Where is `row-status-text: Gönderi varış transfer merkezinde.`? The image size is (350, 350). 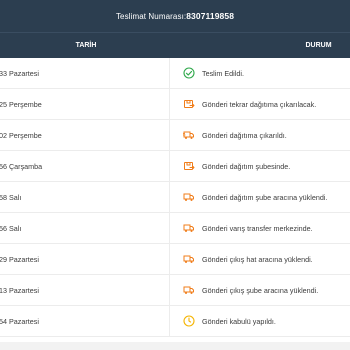
row-status-text: Gönderi varış transfer merkezinde. is located at coordinates (257, 228).